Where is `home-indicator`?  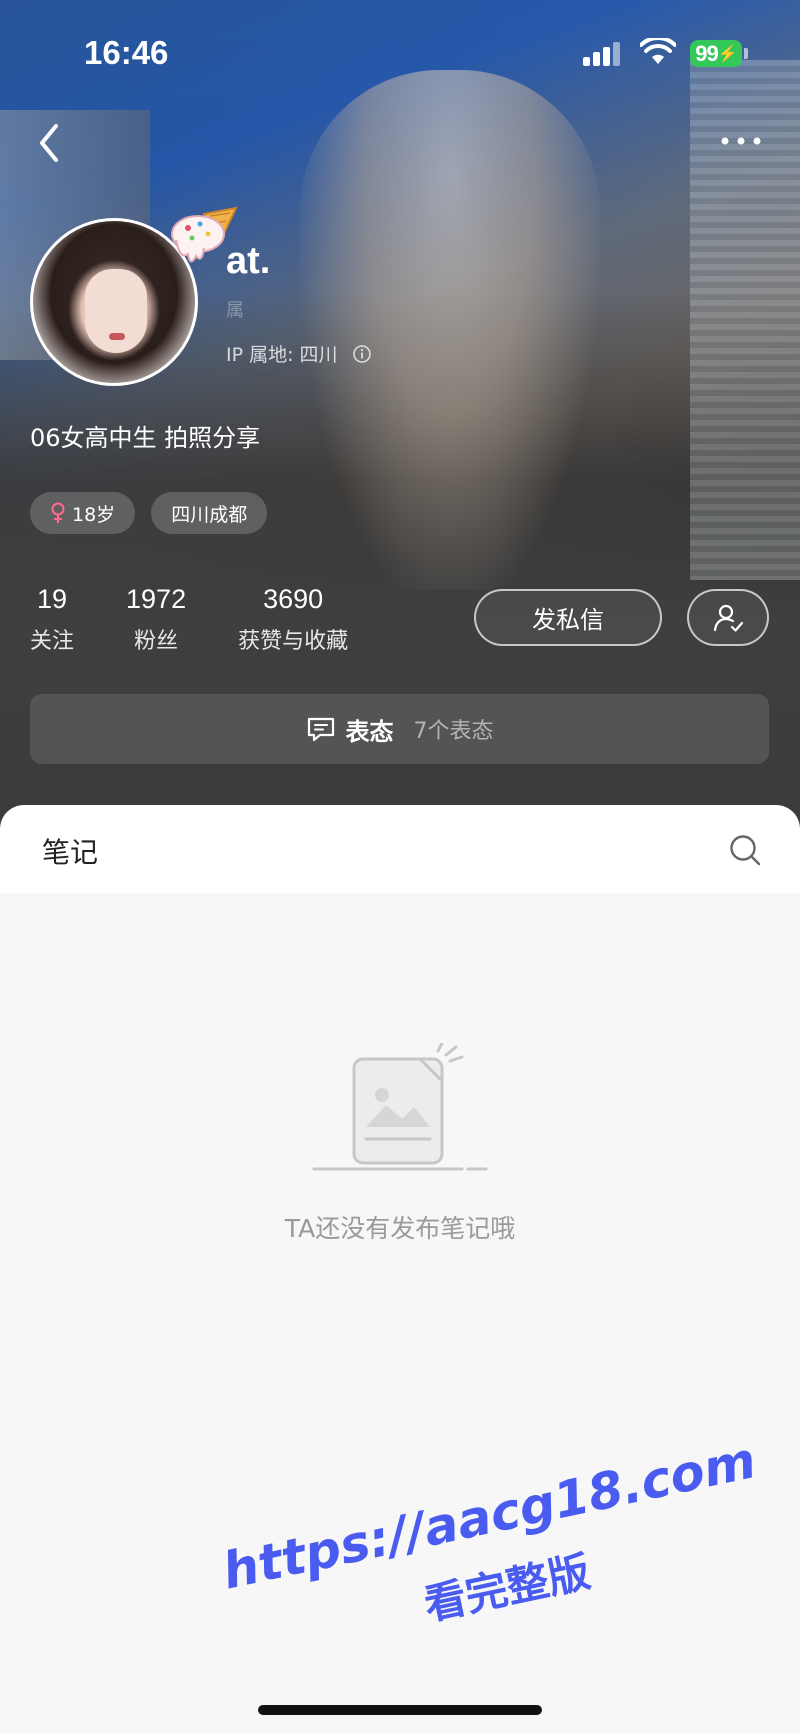
home-indicator is located at coordinates (400, 1710).